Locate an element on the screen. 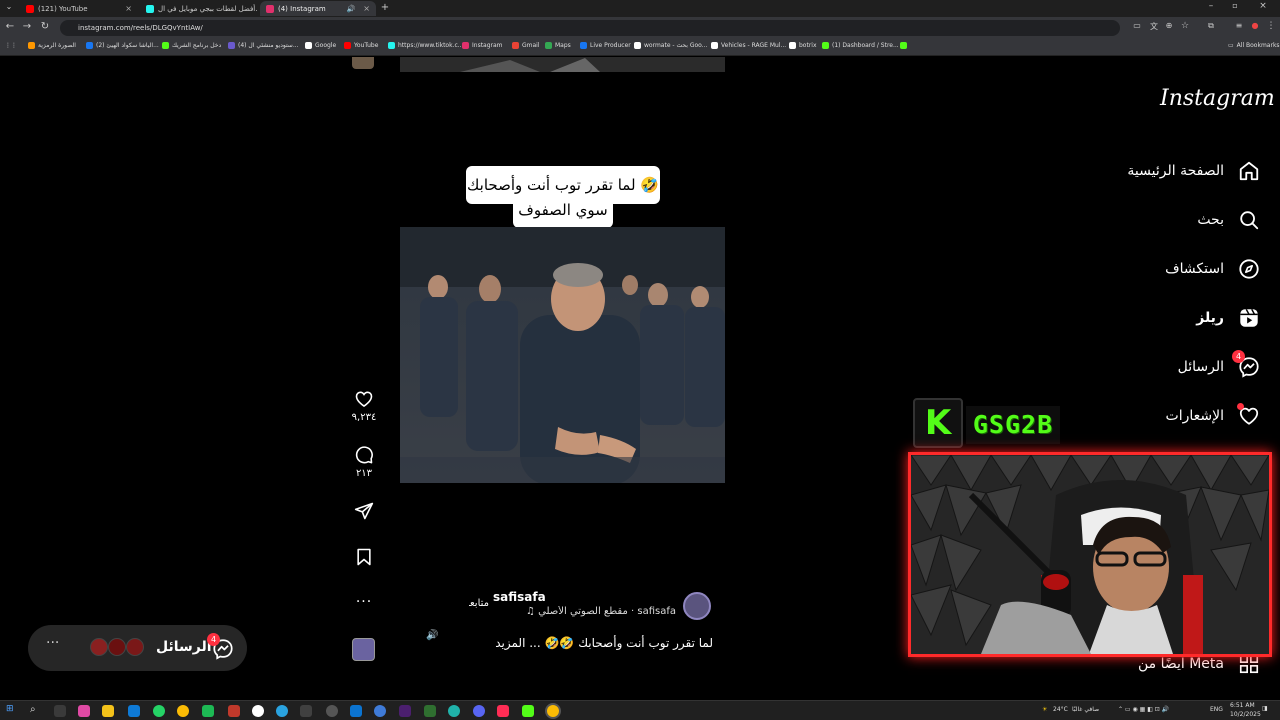 The image size is (1280, 720). whatsapp-icon is located at coordinates (159, 711).